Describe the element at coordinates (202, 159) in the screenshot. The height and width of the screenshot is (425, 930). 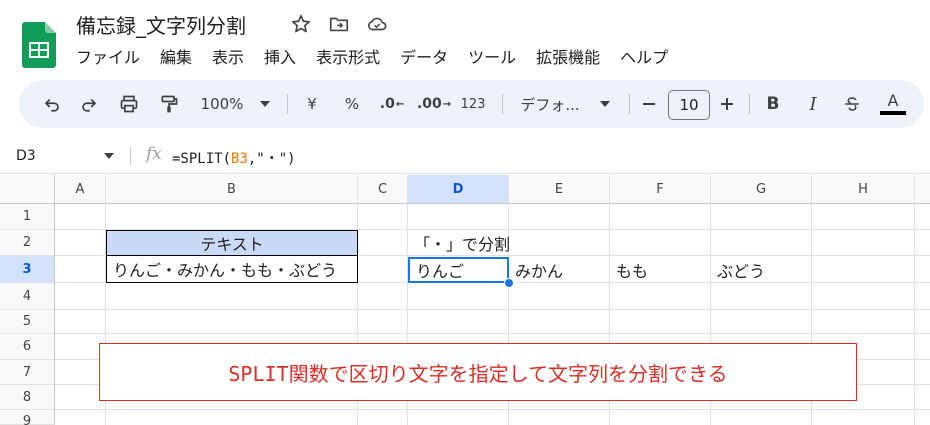
I see `formula-prefix: =SPLIT(` at that location.